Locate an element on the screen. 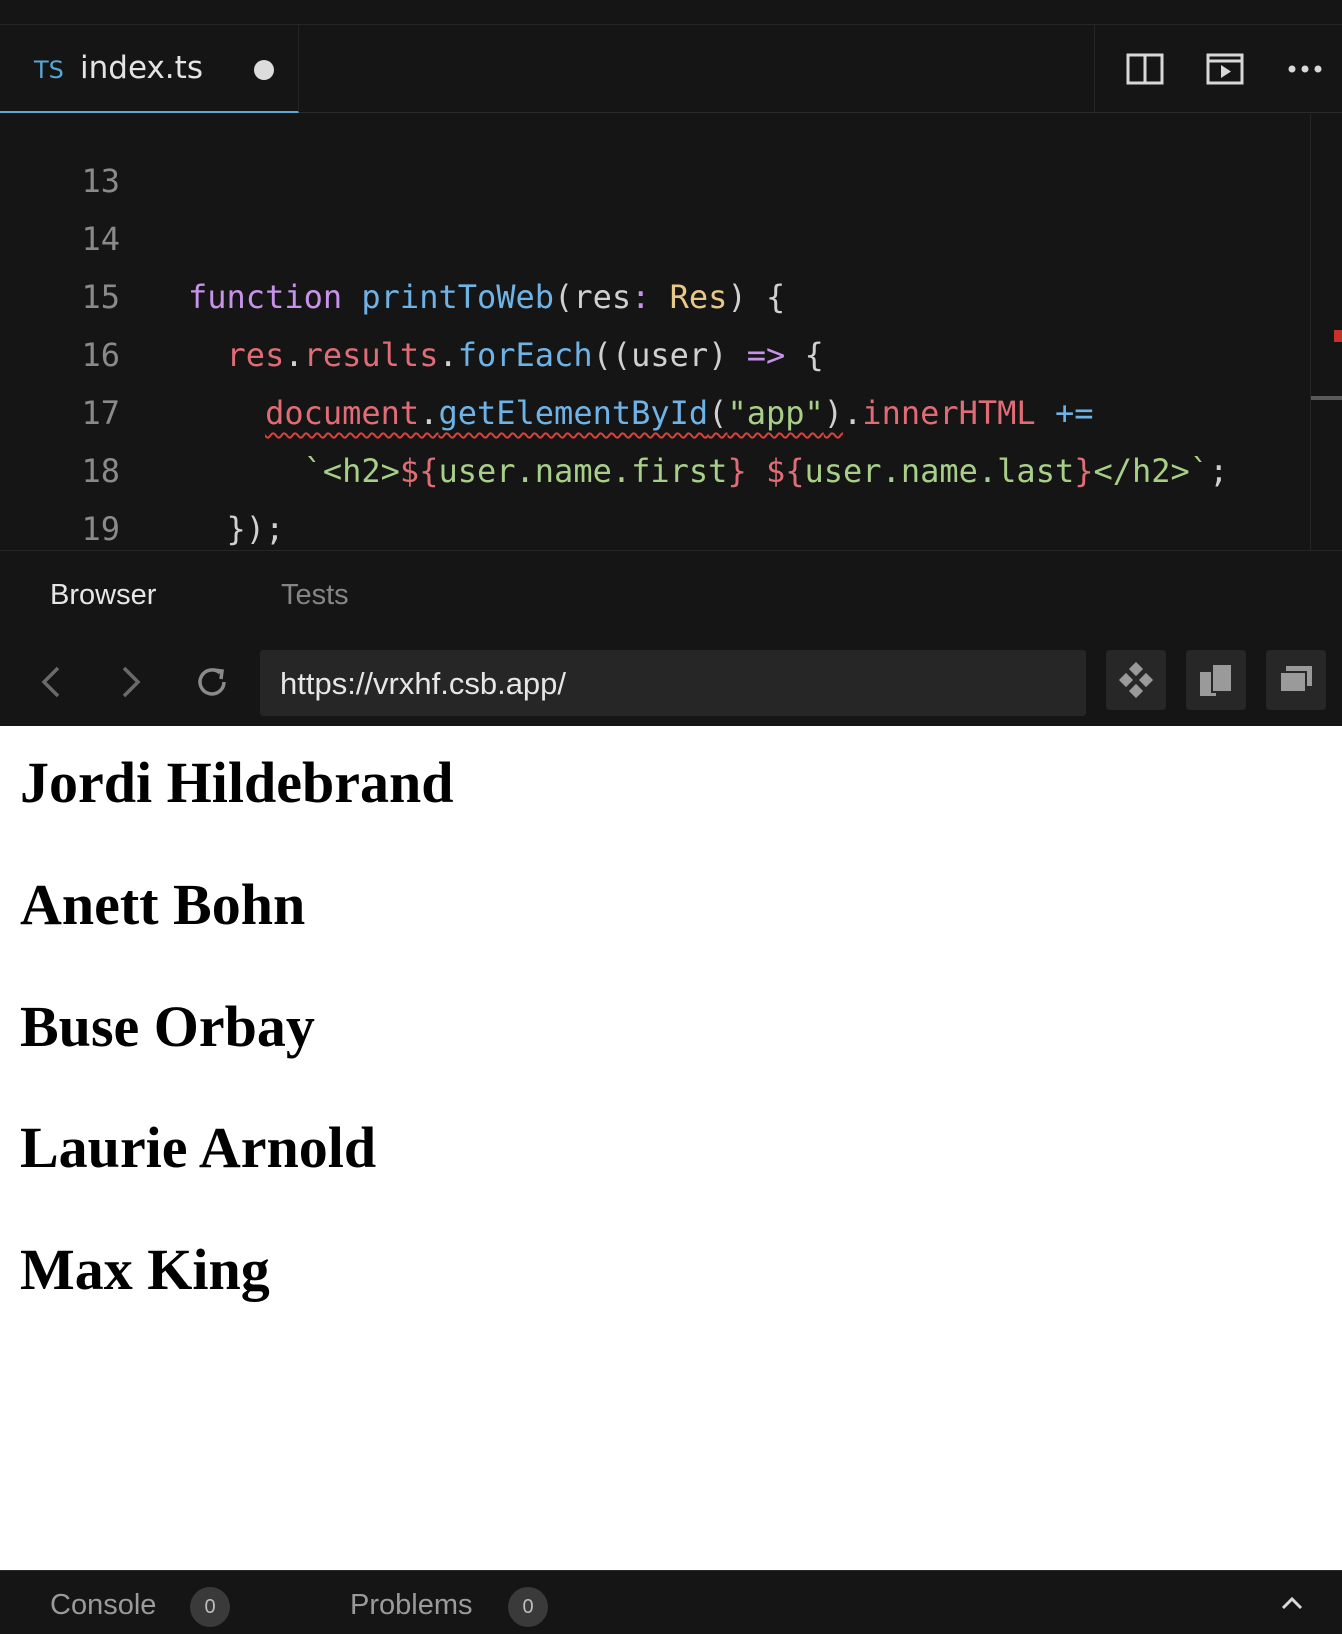 This screenshot has width=1342, height=1634. reload-icon is located at coordinates (212, 682).